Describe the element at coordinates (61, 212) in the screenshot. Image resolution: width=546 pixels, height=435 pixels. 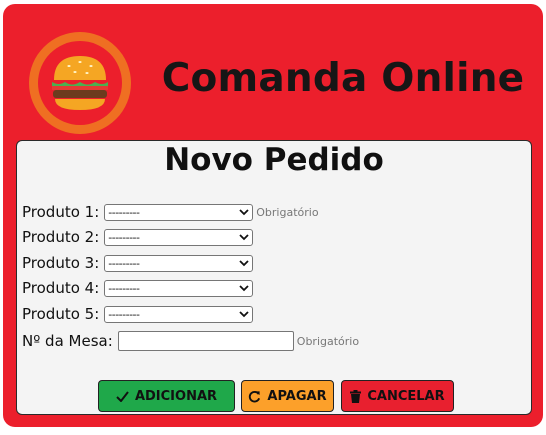
I see `product-1-label: Produto 1:` at that location.